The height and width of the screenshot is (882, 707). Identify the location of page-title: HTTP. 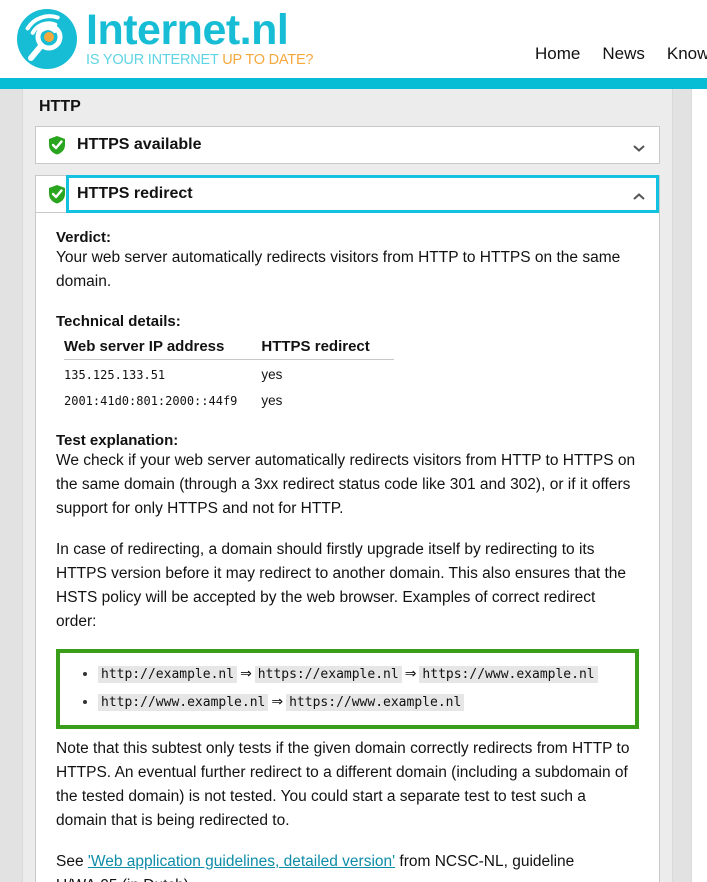
(60, 106).